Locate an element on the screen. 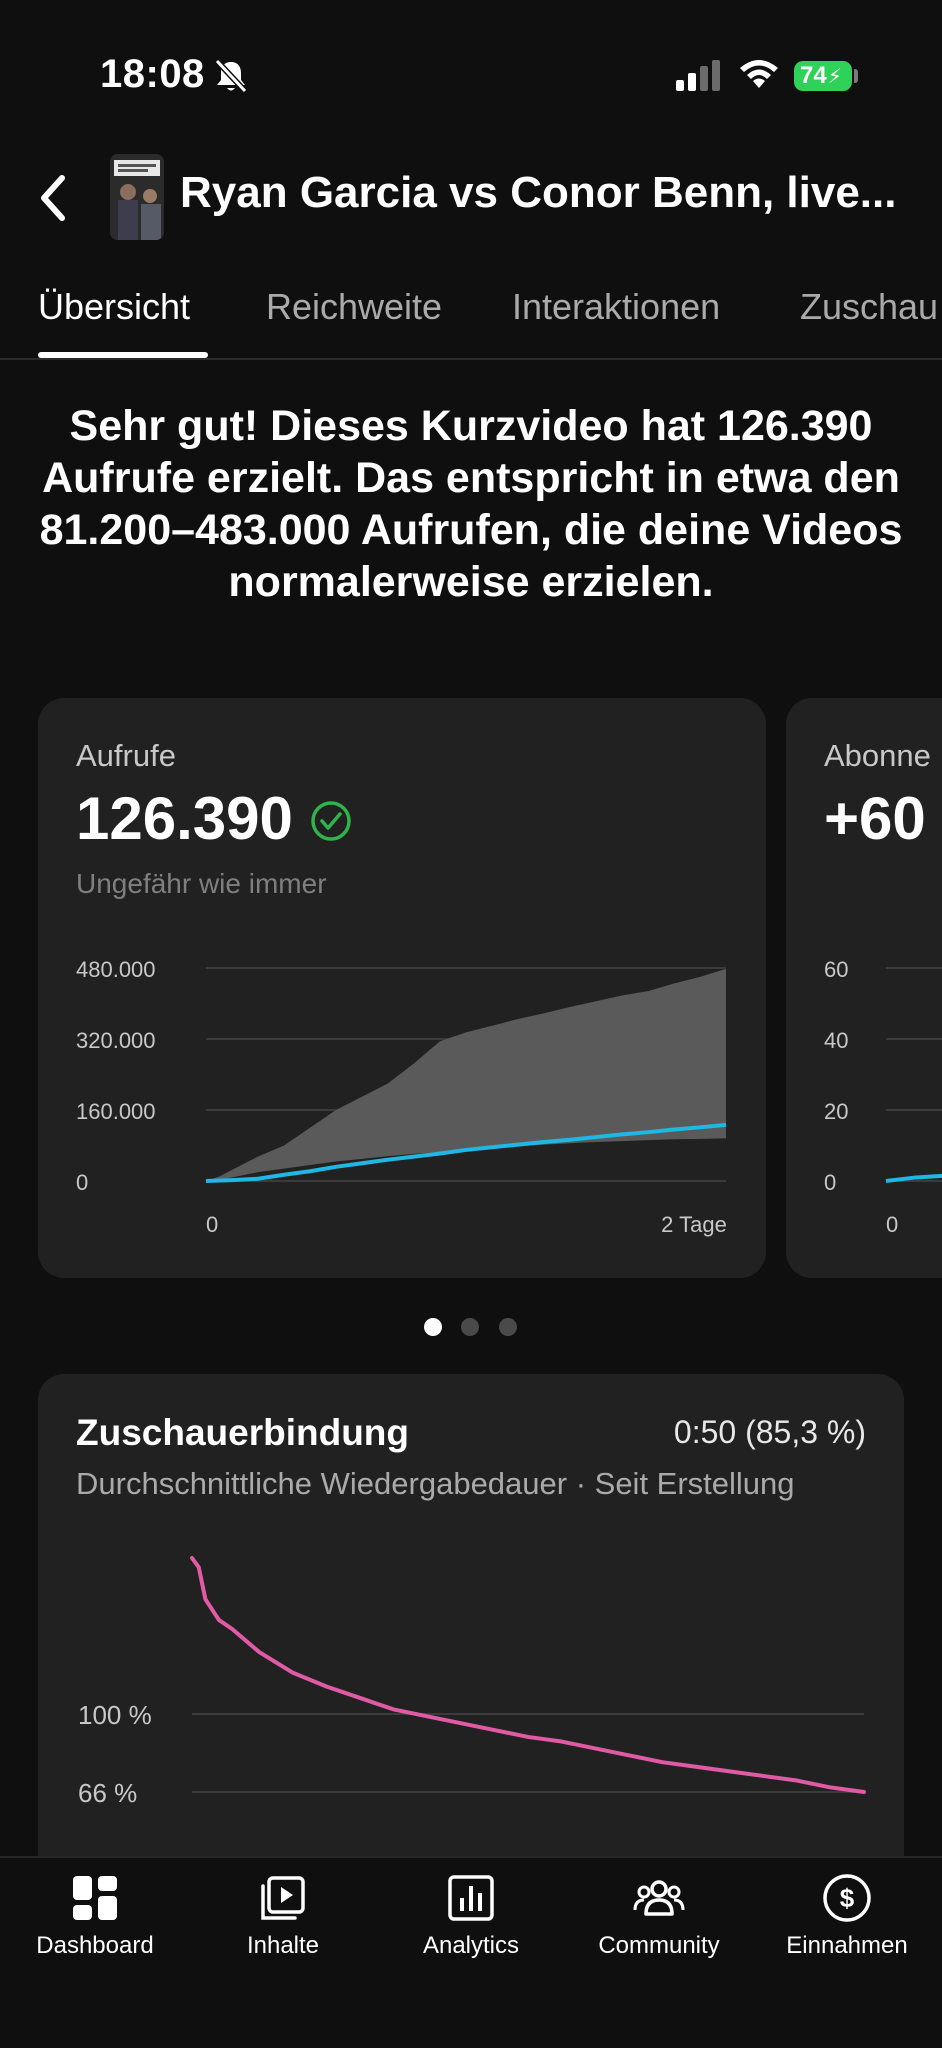 The image size is (942, 2048). subscribers-card: Abonne +60 60 40 20 0 0 is located at coordinates (864, 988).